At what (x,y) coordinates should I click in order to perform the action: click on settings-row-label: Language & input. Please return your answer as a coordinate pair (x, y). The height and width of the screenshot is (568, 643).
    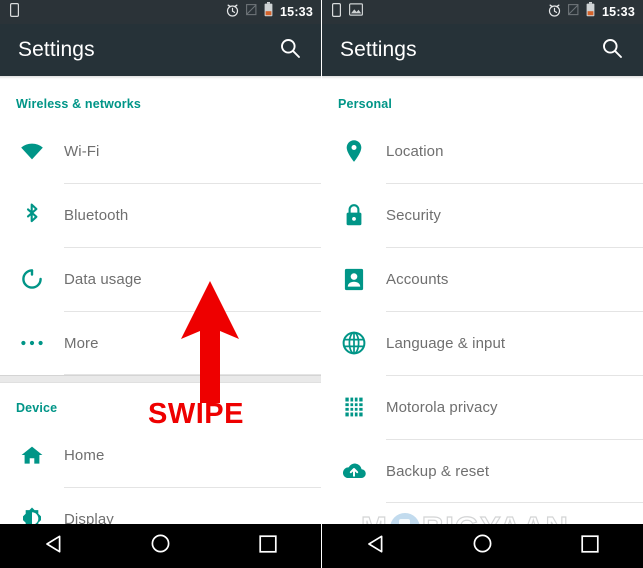
    Looking at the image, I should click on (446, 343).